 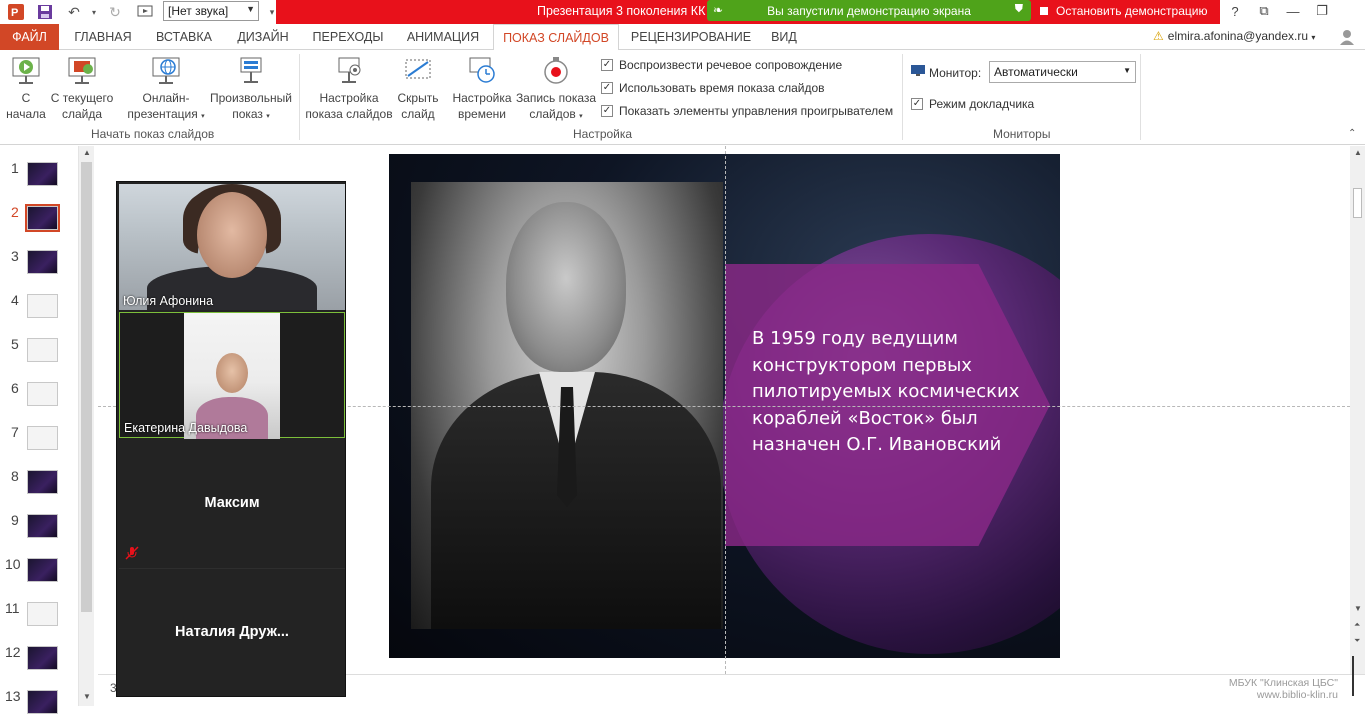 I want to click on help-button: ?, so click(x=1235, y=11).